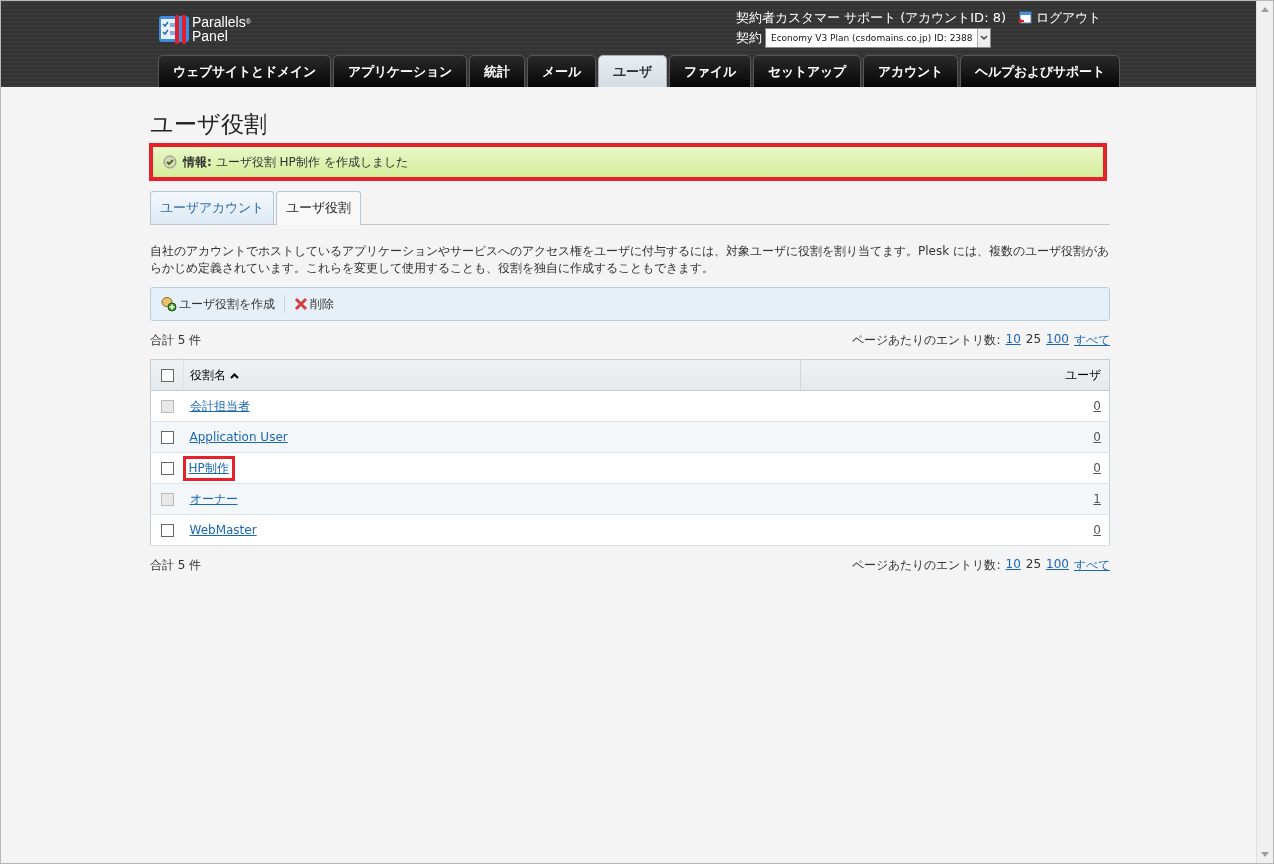 The height and width of the screenshot is (864, 1274). What do you see at coordinates (870, 18) in the screenshot?
I see `account-owner: 契約者カスタマー サポート (アカウントID: 8)` at bounding box center [870, 18].